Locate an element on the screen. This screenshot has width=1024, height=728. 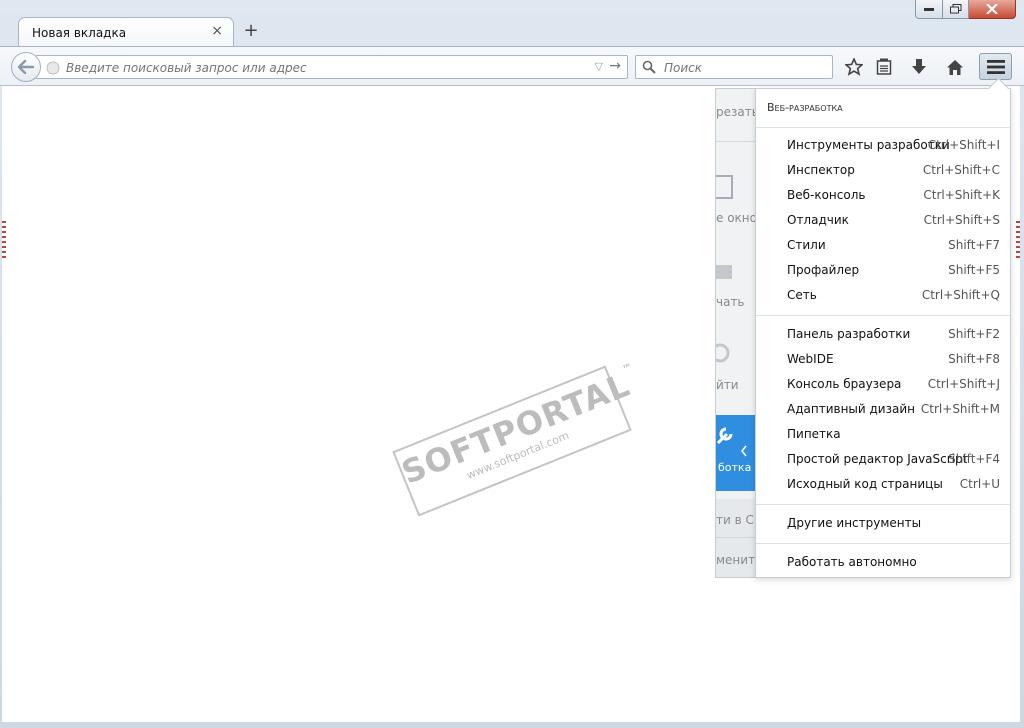
softportal-watermark: SOFTPORTAL™ www.softportal.com is located at coordinates (513, 439).